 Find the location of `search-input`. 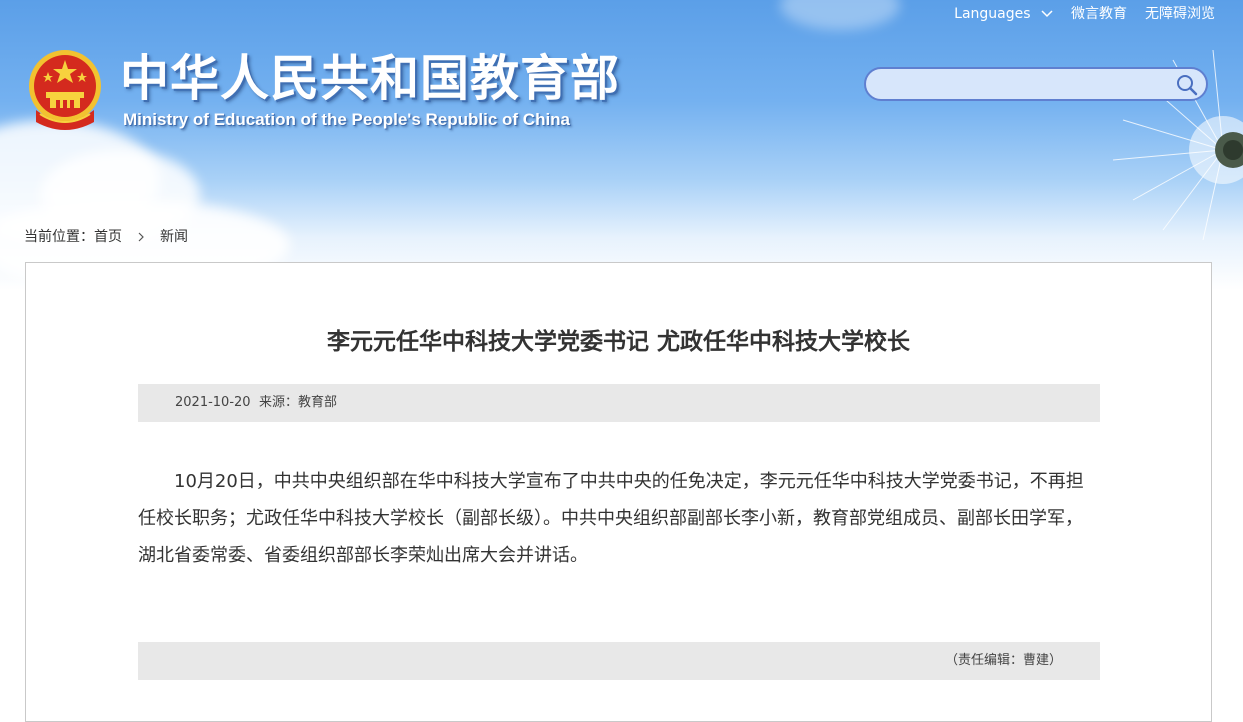

search-input is located at coordinates (1027, 85).